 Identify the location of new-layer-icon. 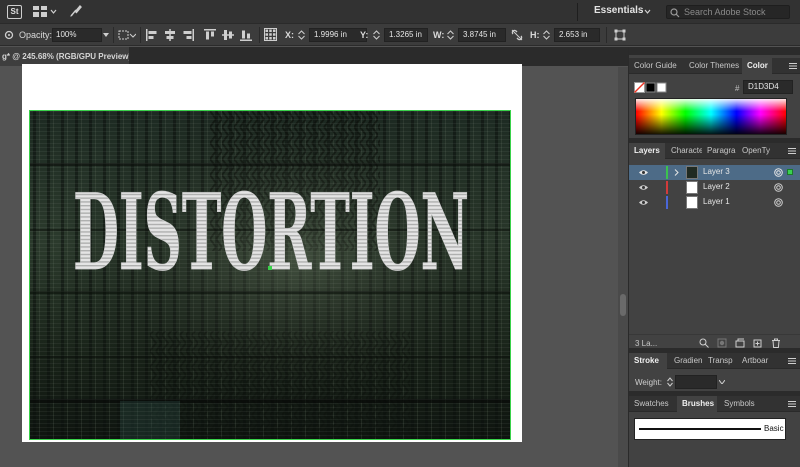
(758, 343).